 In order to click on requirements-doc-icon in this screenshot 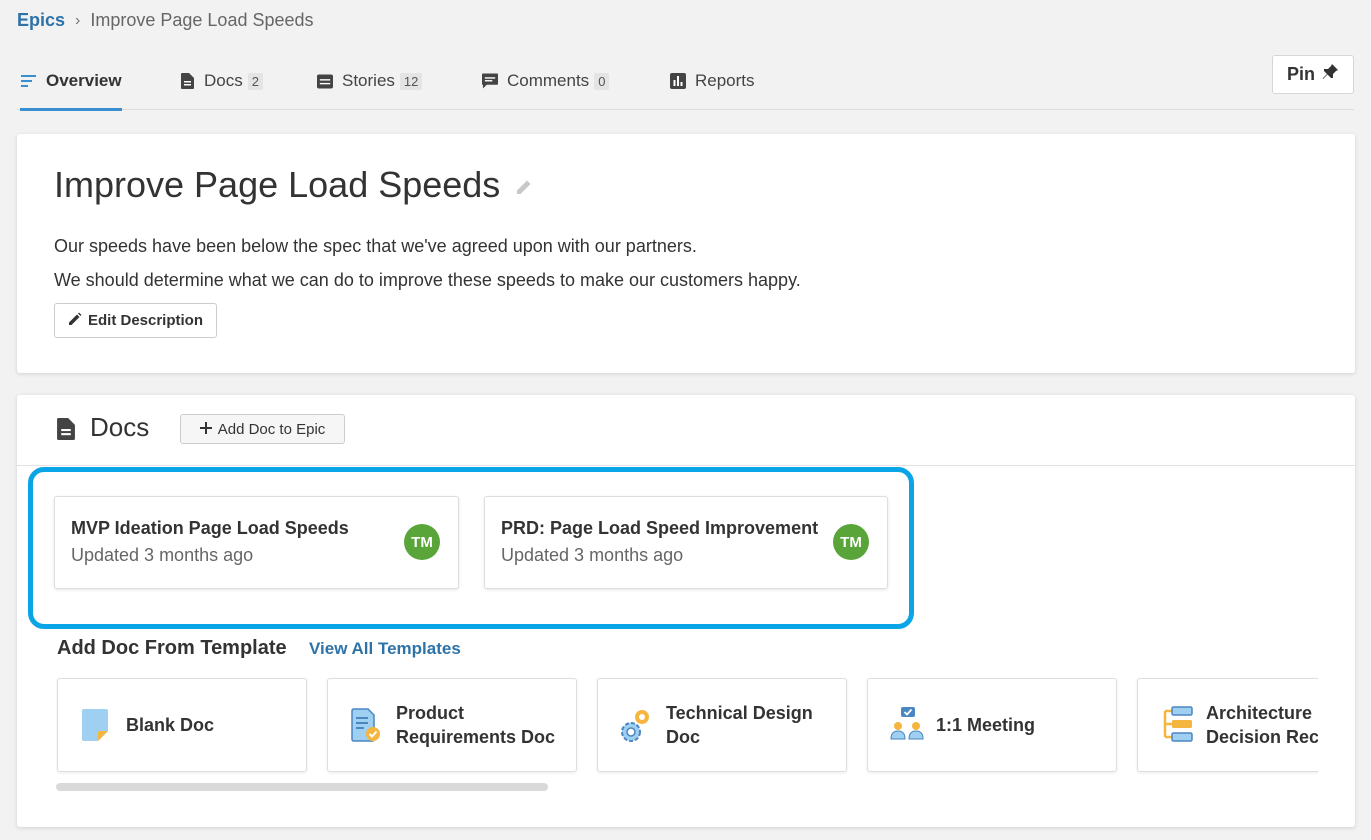, I will do `click(365, 724)`.